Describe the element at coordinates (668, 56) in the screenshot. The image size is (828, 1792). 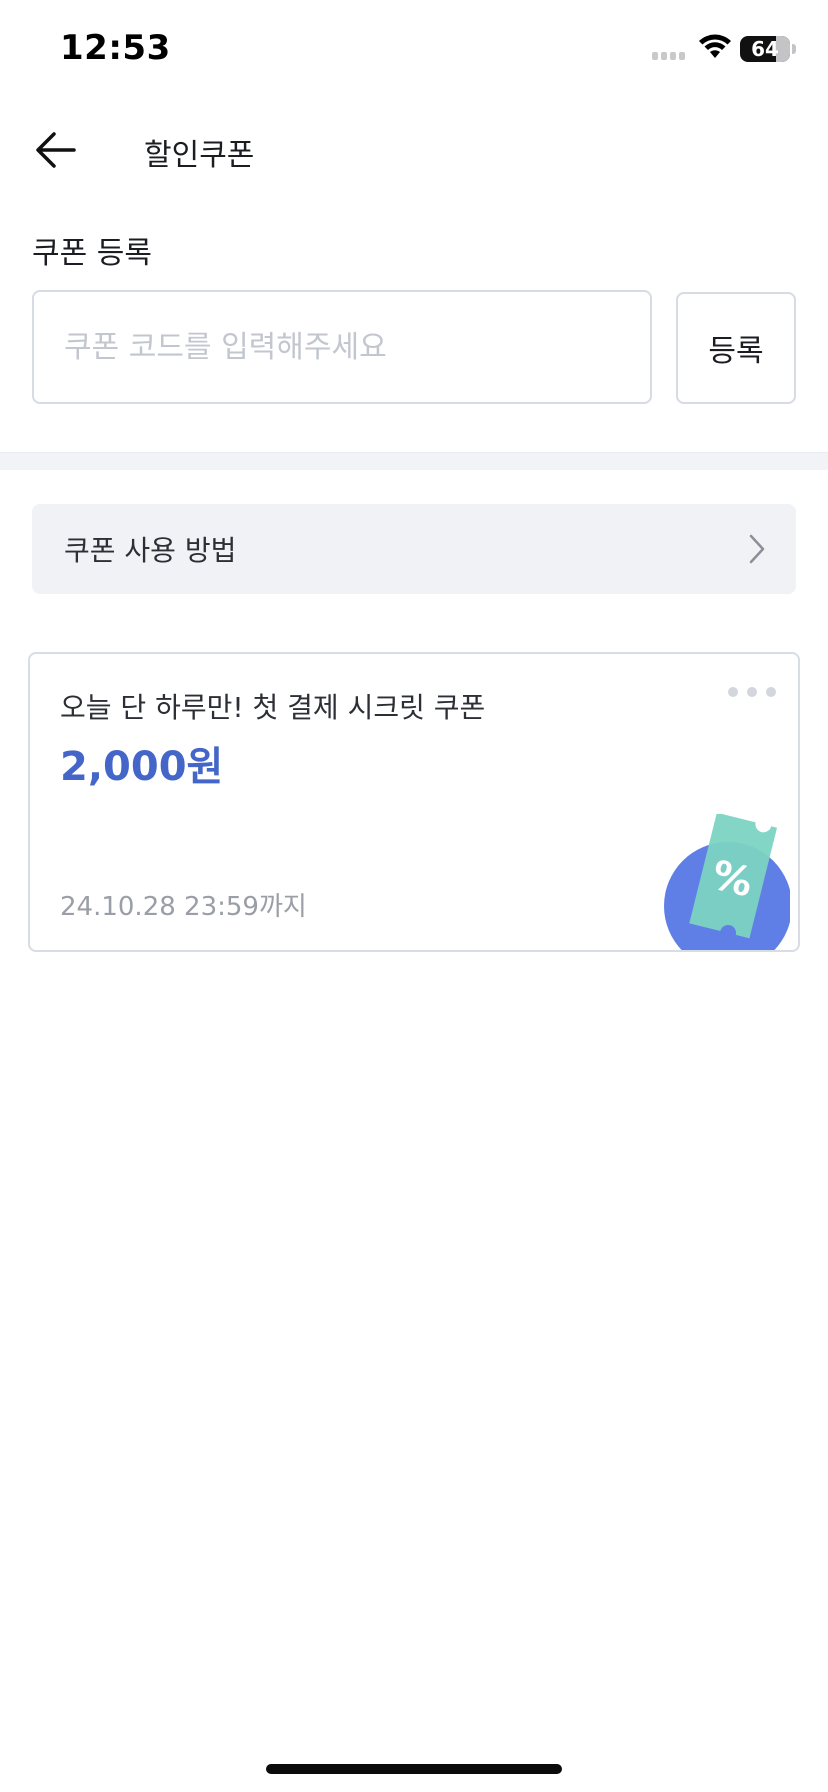
I see `cellular-signal-icon` at that location.